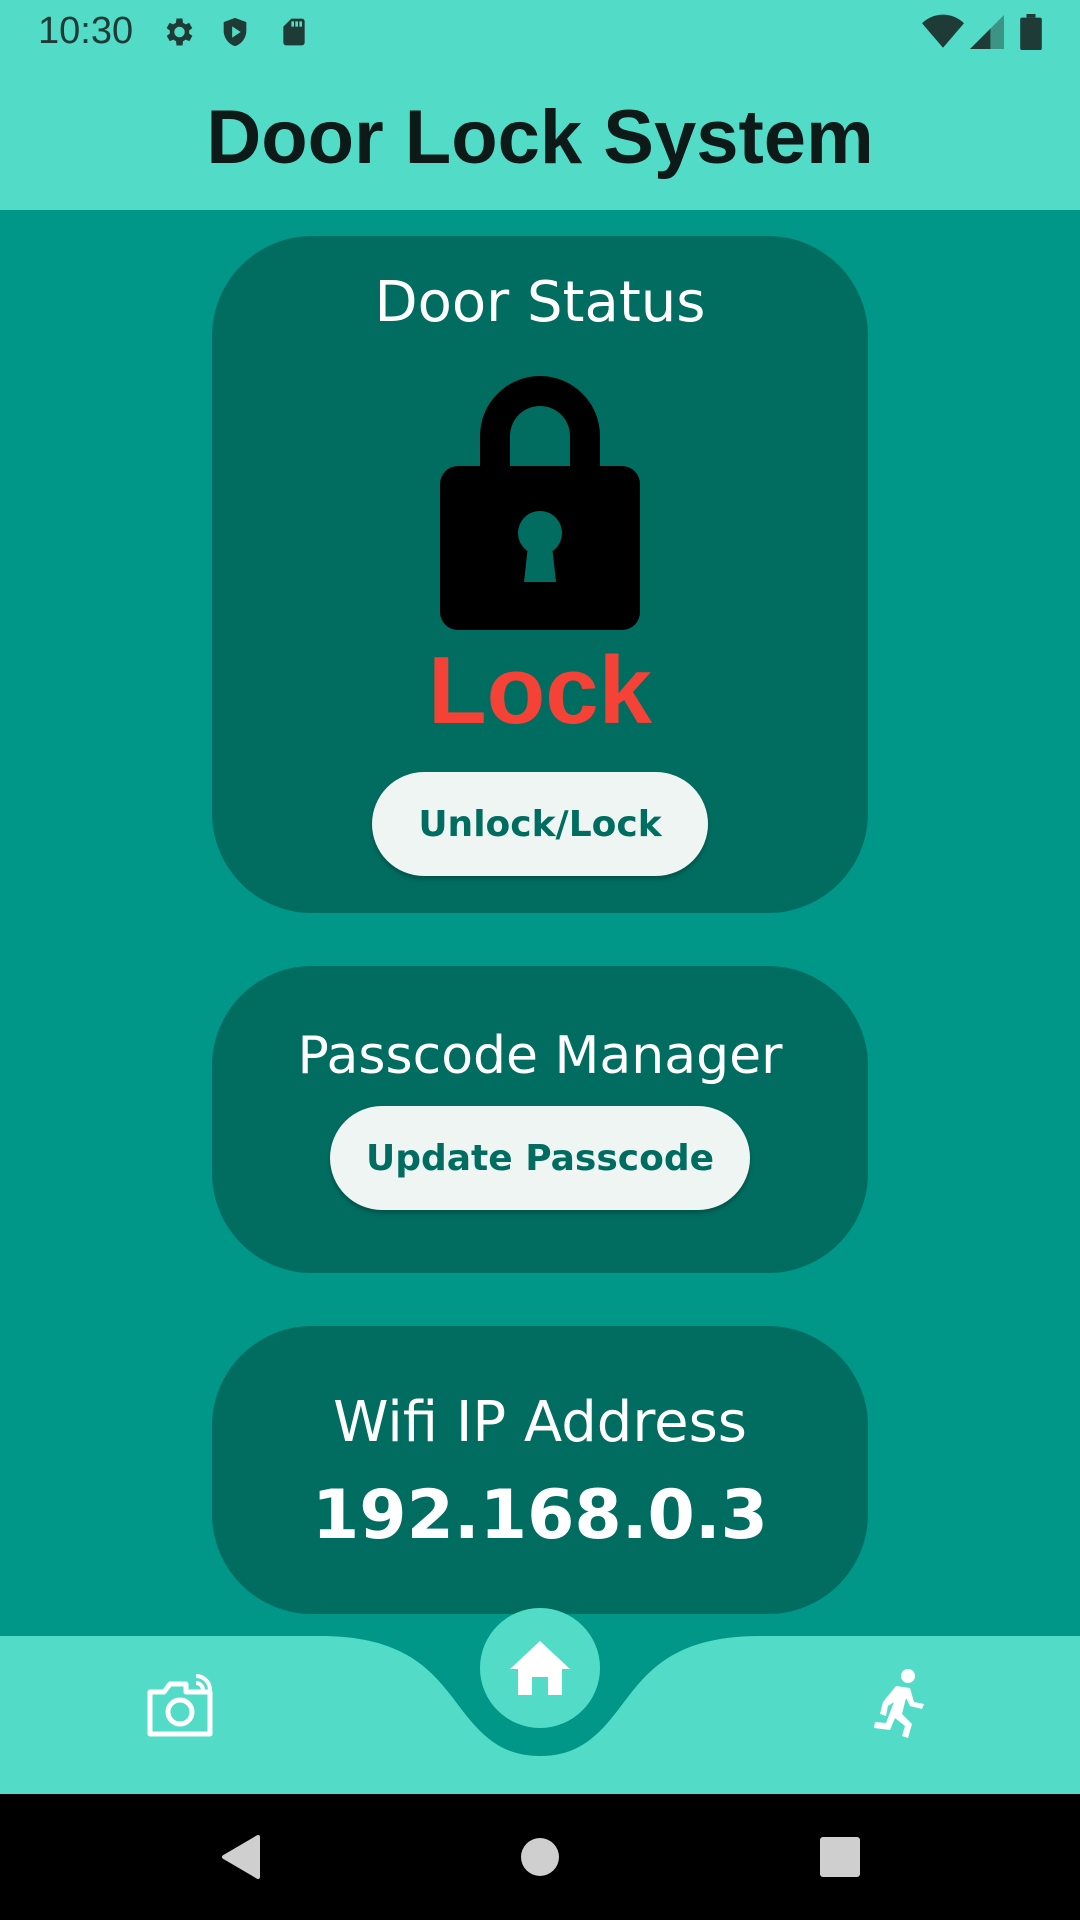 The height and width of the screenshot is (1920, 1080). What do you see at coordinates (540, 500) in the screenshot?
I see `padlock-icon` at bounding box center [540, 500].